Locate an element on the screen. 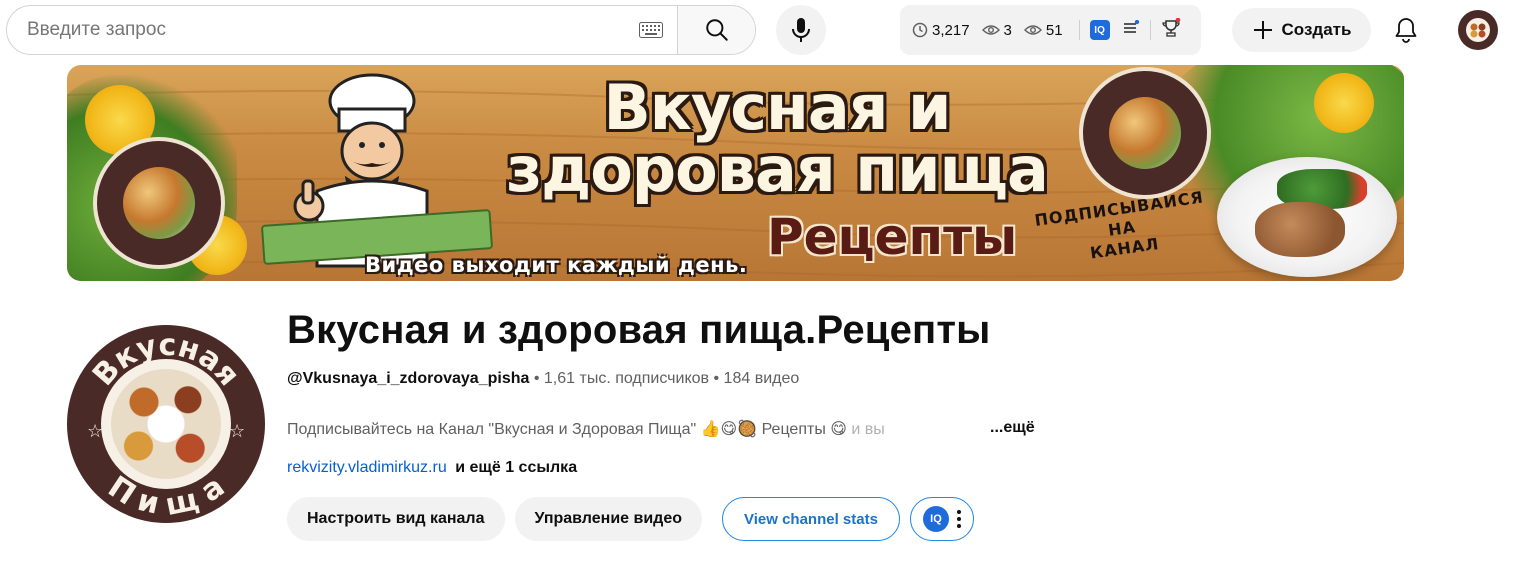 This screenshot has width=1524, height=561. clock-icon is located at coordinates (920, 30).